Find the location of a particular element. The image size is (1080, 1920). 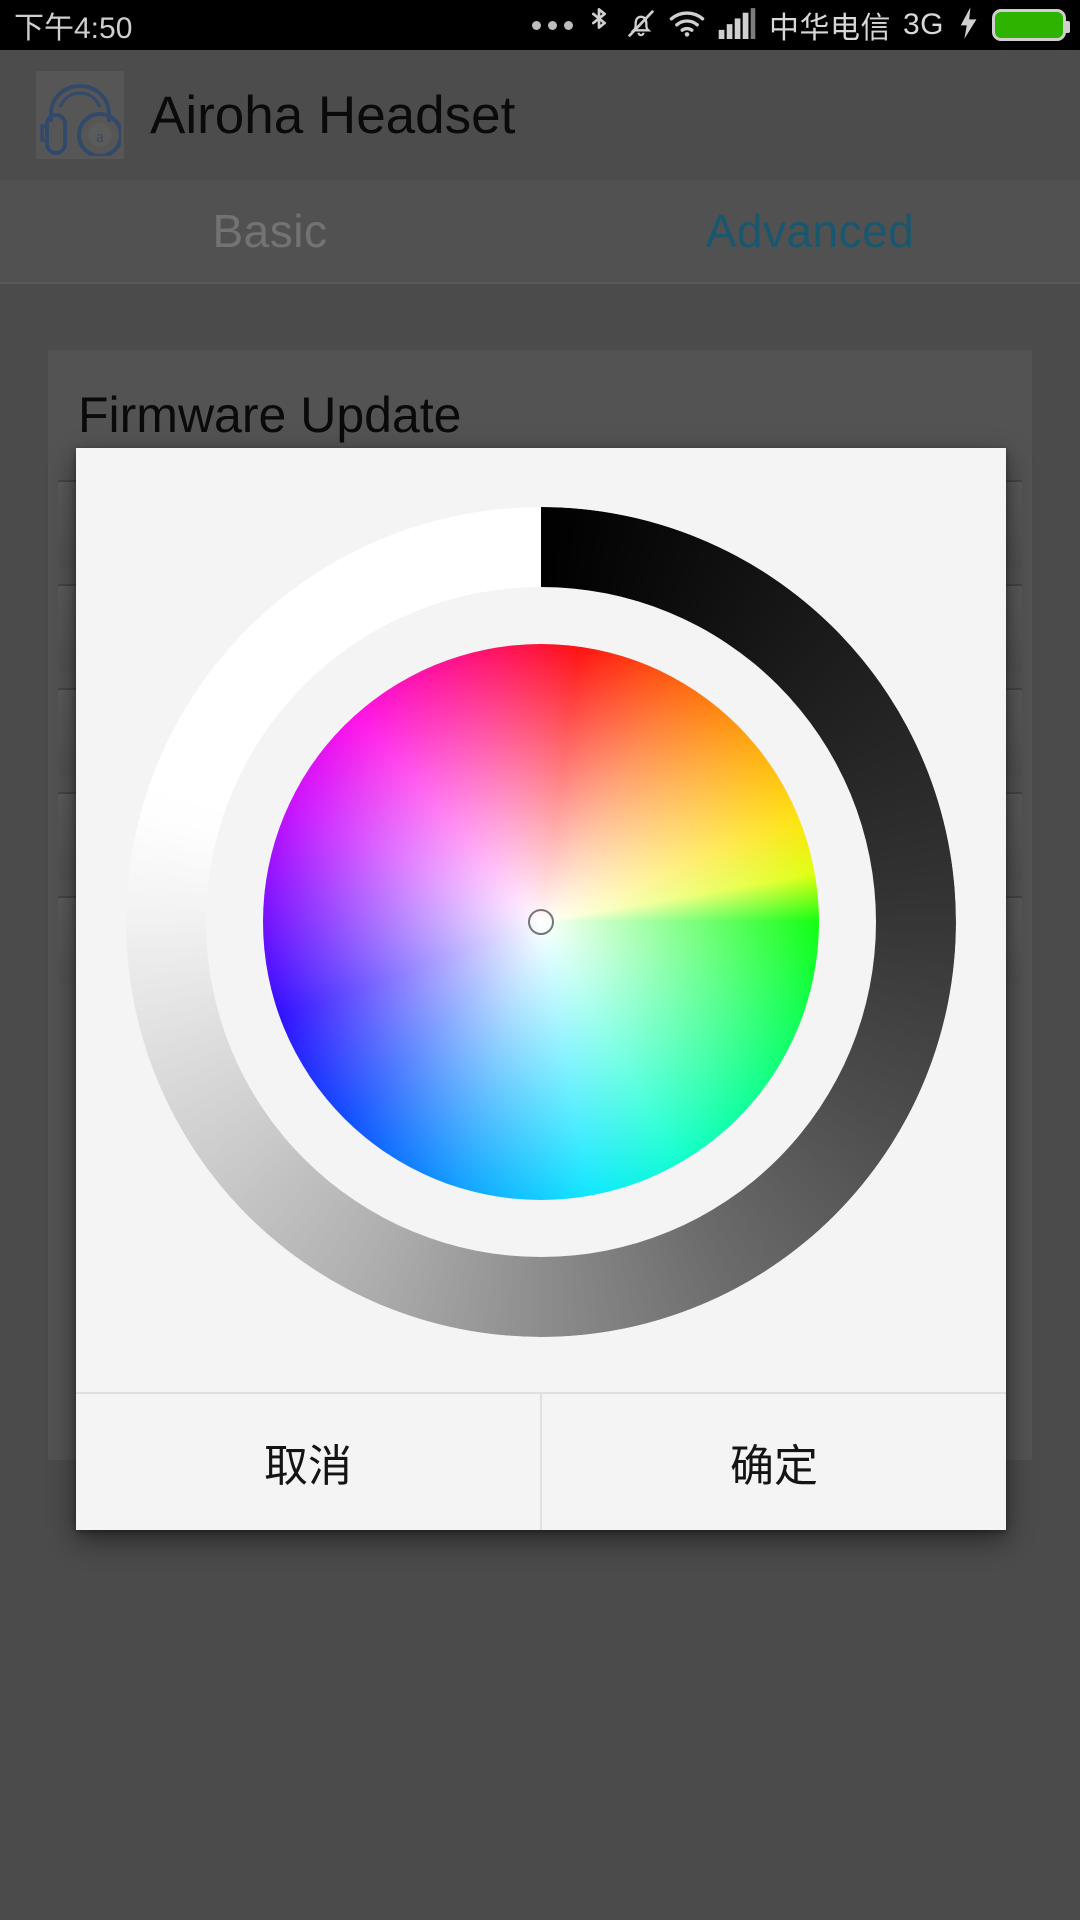

status-bar-icons: 中华电信 3G is located at coordinates (800, 25).